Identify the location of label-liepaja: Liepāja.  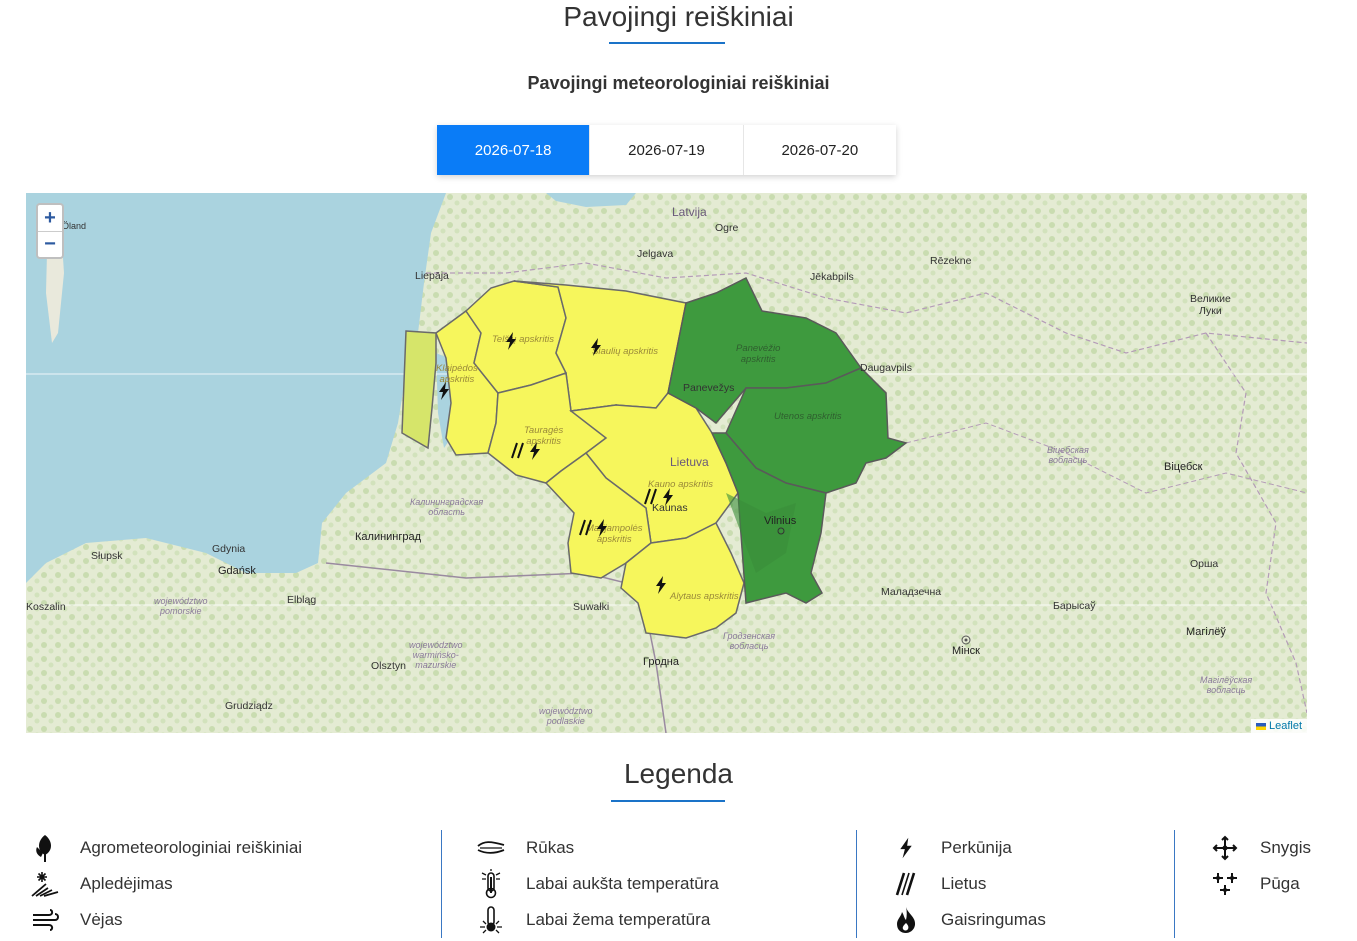
(432, 276).